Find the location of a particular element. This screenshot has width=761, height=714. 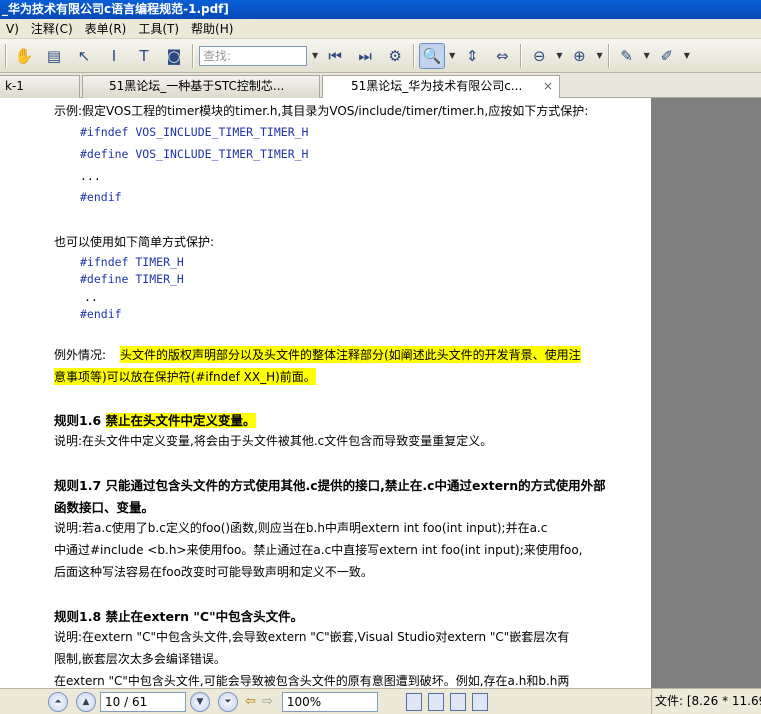

highlighted-text: 意事项等)可以放在保护符(#ifndef XX_H)前面。 is located at coordinates (185, 376).